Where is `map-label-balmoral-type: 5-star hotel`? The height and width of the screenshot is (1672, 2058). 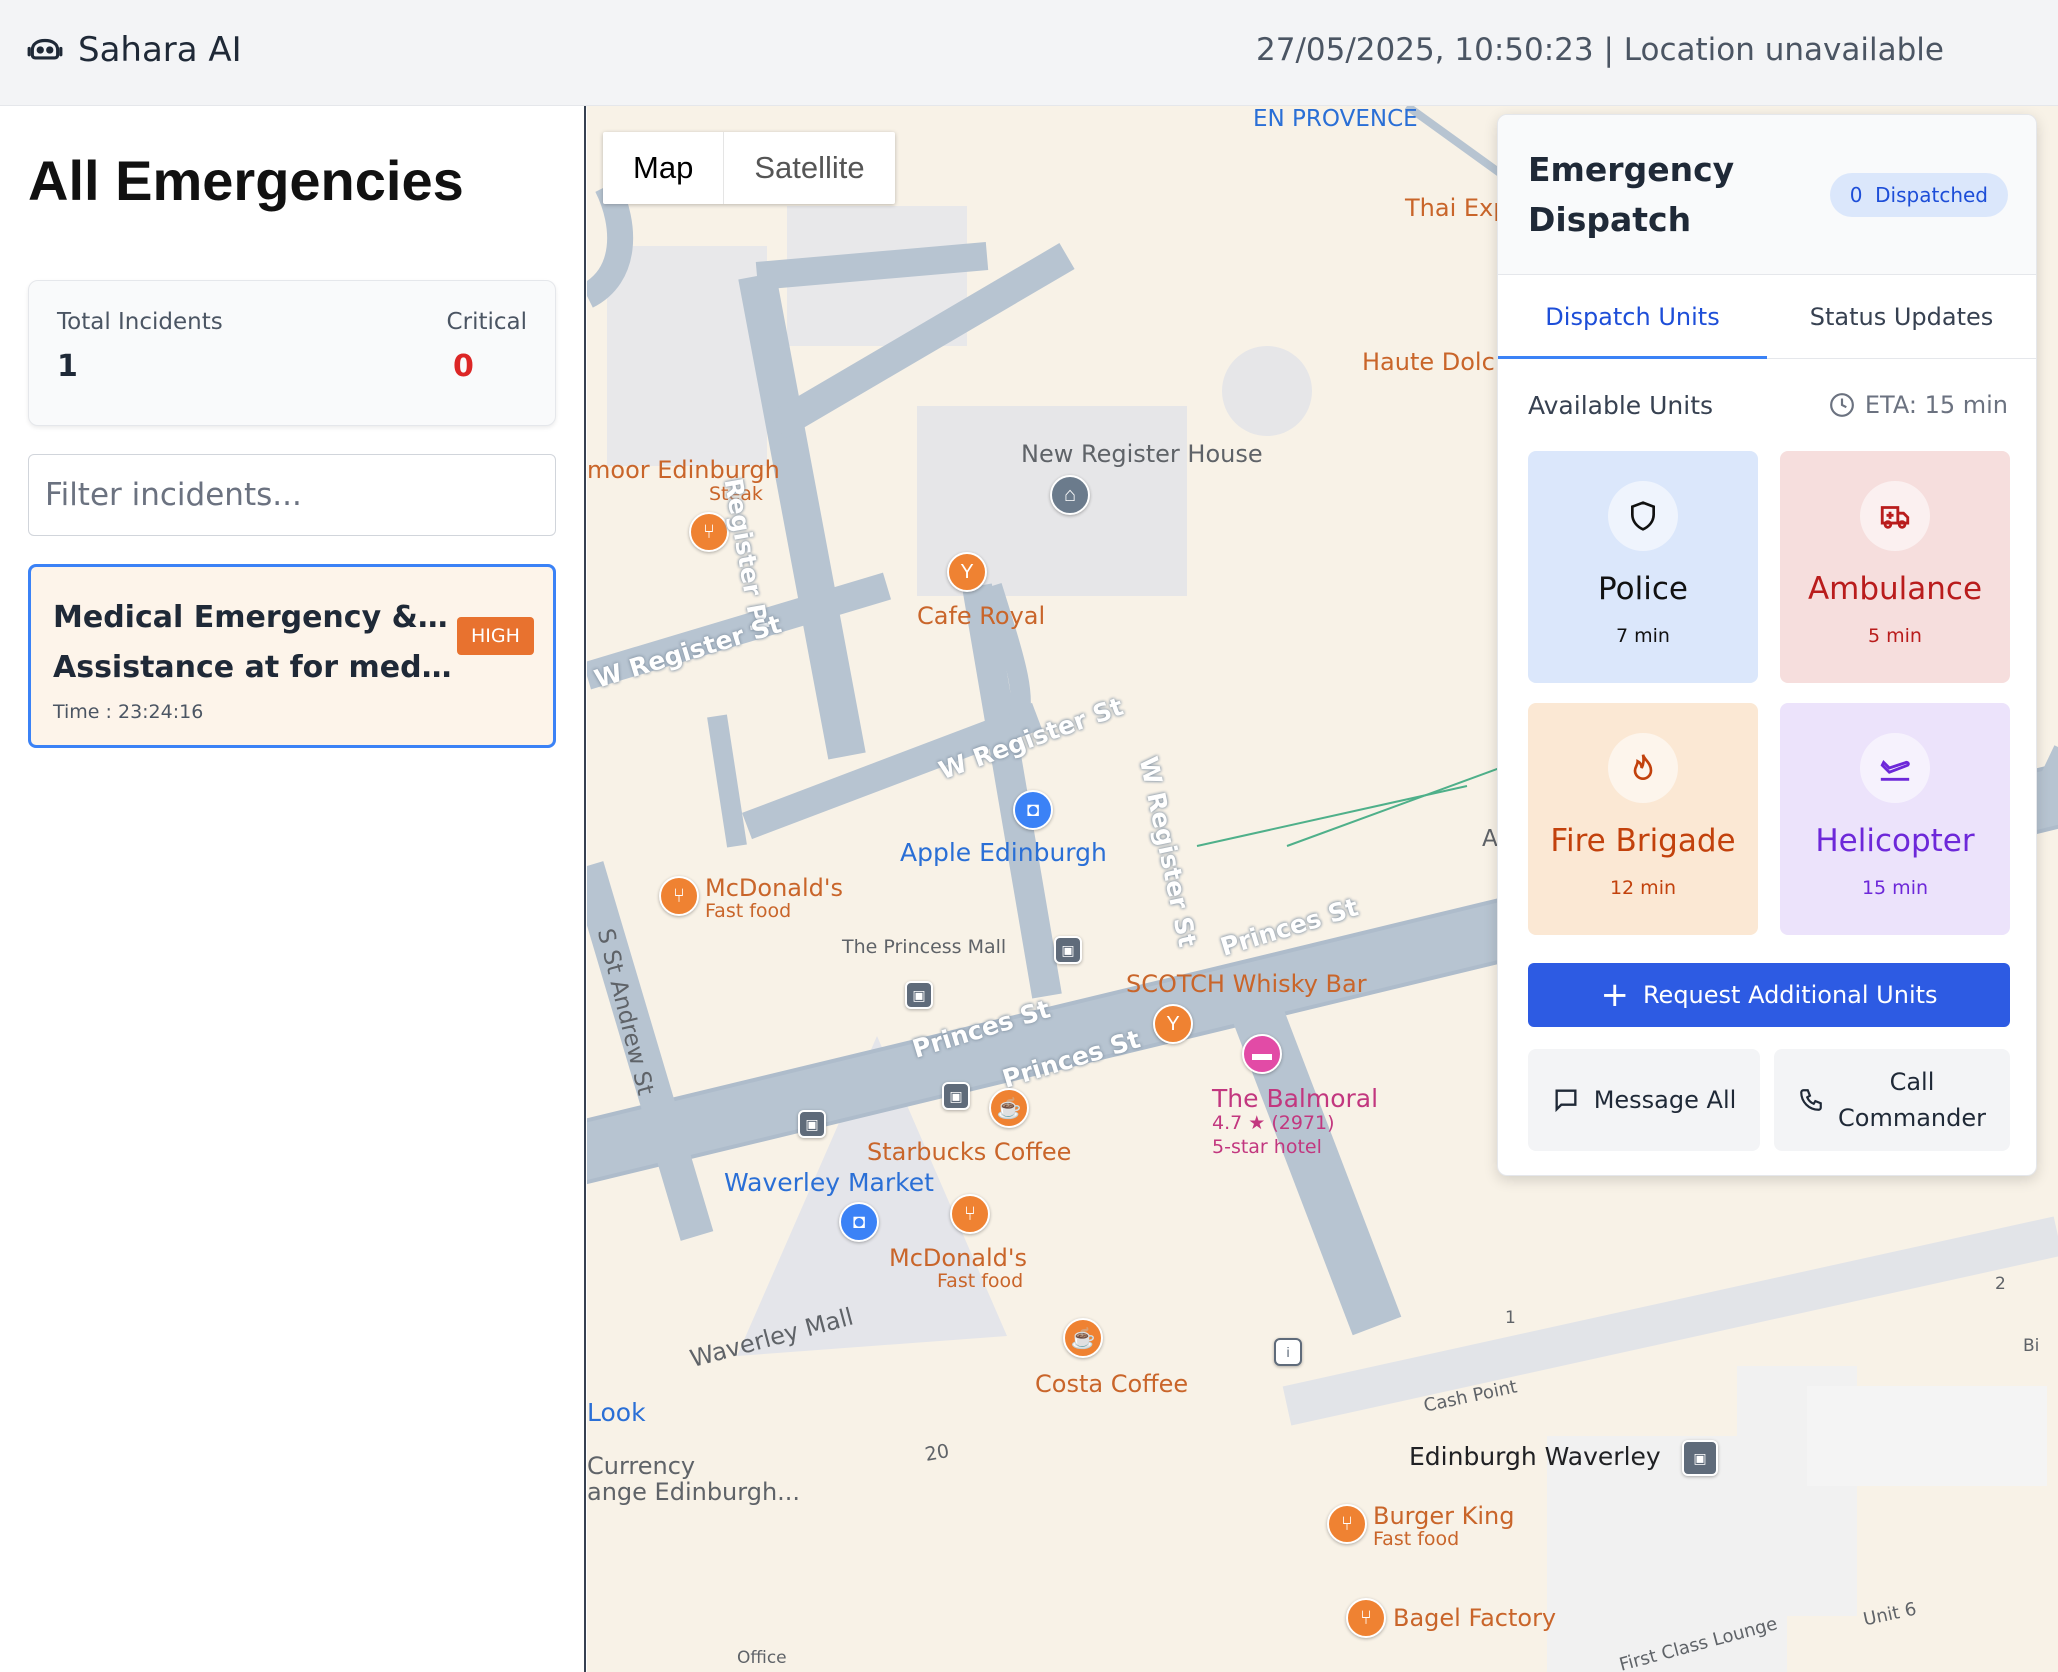
map-label-balmoral-type: 5-star hotel is located at coordinates (1267, 1147).